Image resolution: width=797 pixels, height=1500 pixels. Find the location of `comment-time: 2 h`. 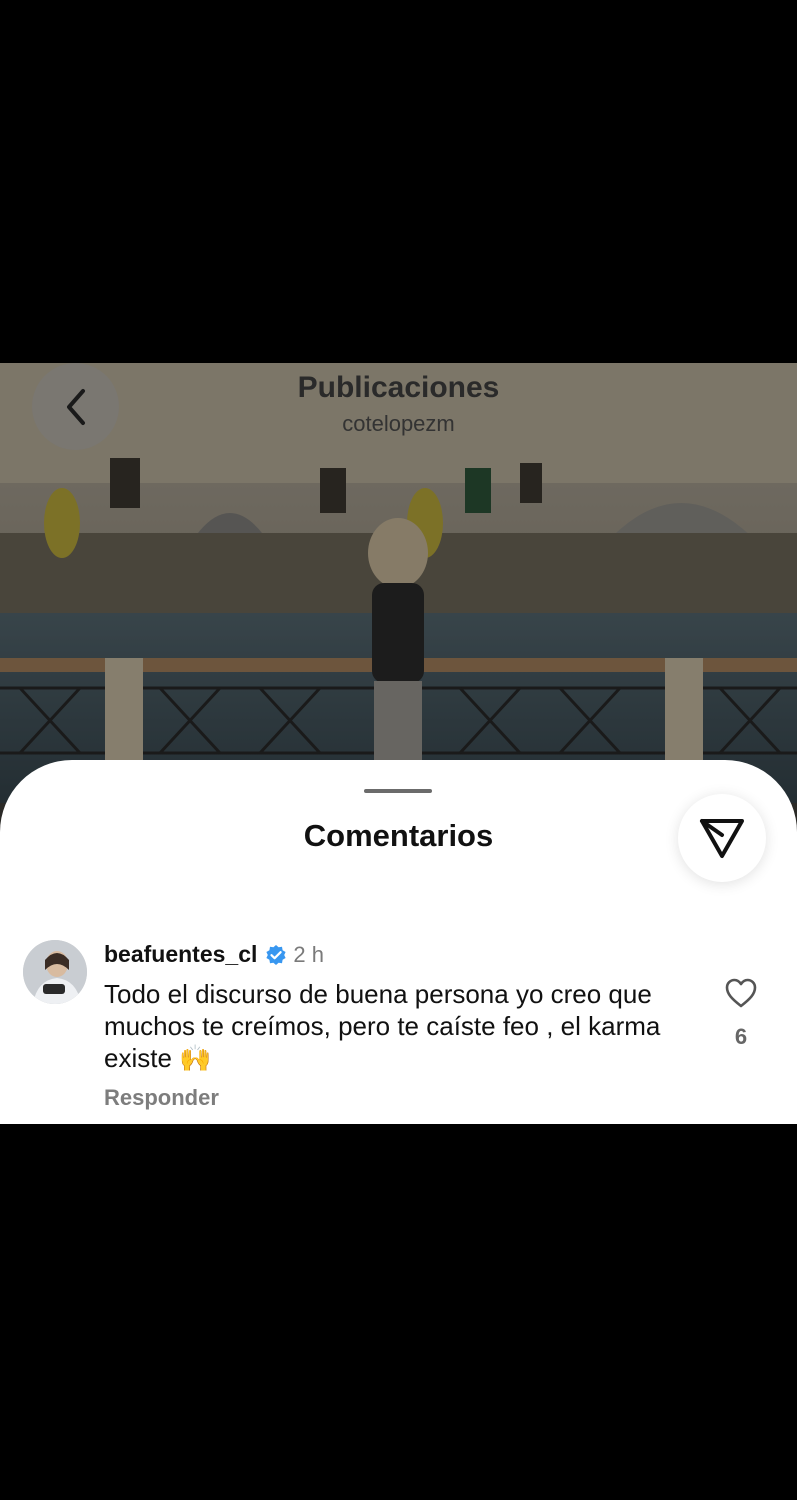

comment-time: 2 h is located at coordinates (308, 954).